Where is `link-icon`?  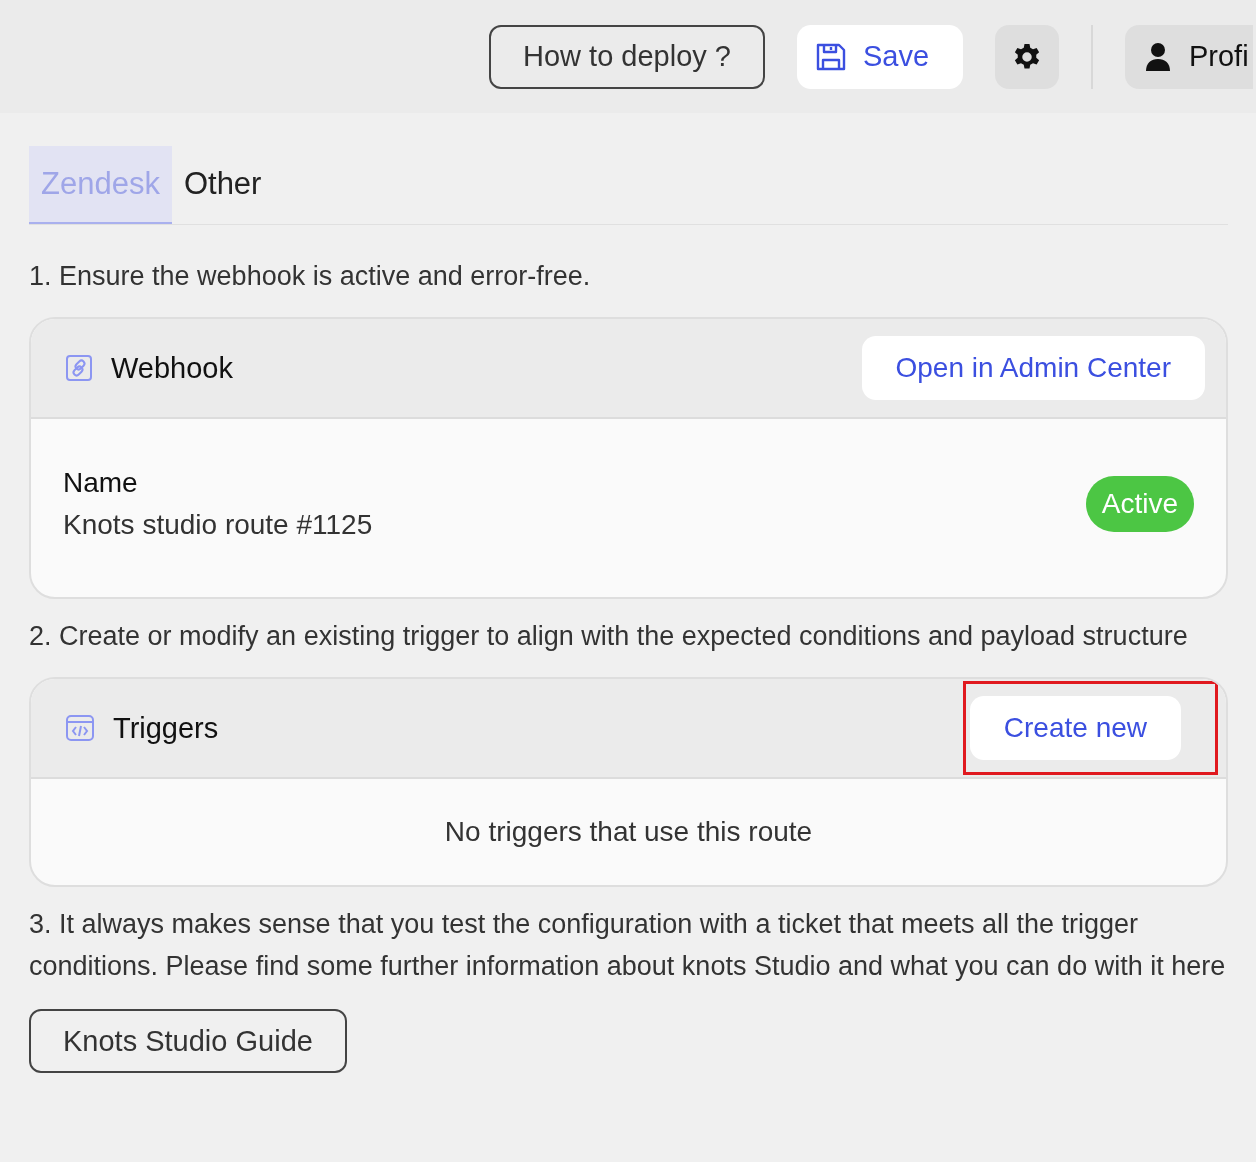 link-icon is located at coordinates (79, 368).